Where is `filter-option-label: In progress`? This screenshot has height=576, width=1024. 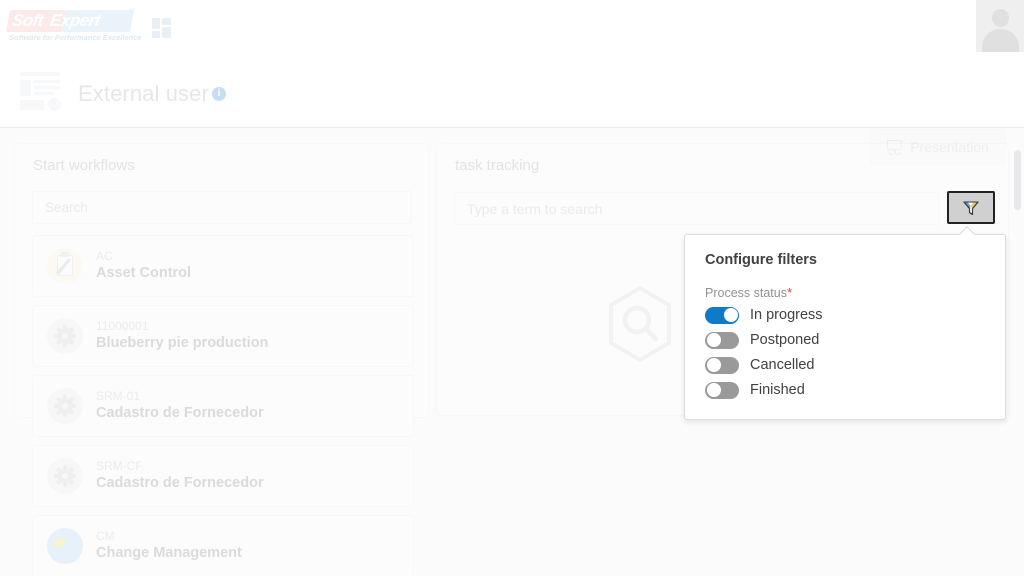
filter-option-label: In progress is located at coordinates (786, 315).